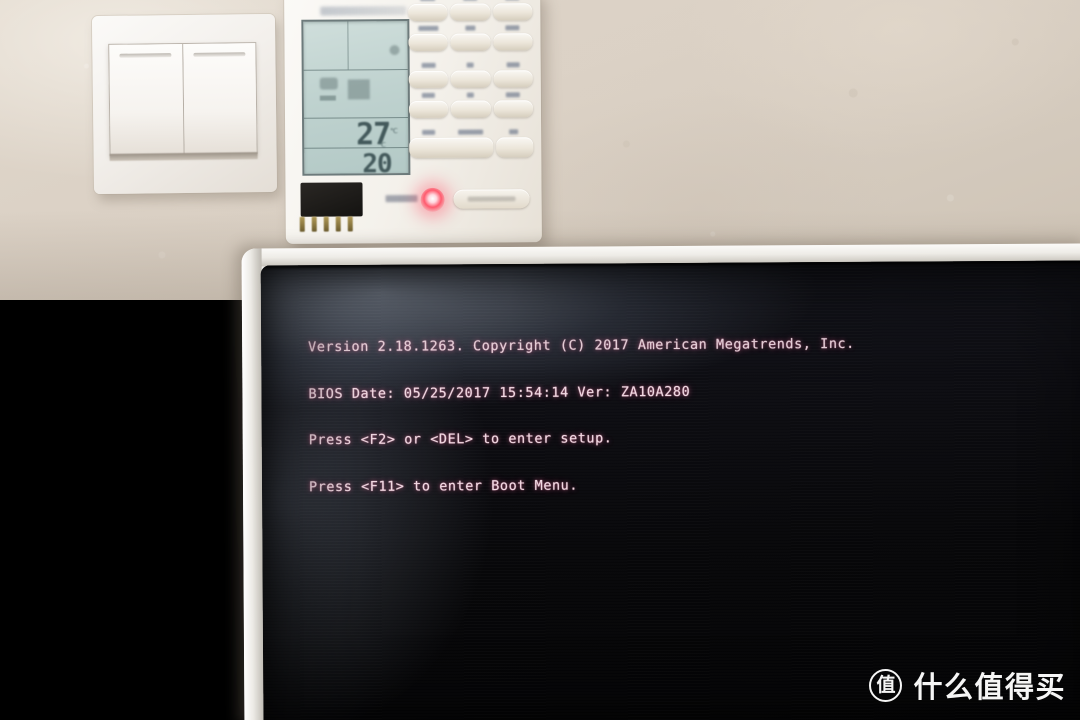 The height and width of the screenshot is (720, 1080). What do you see at coordinates (401, 198) in the screenshot?
I see `remote-led-label` at bounding box center [401, 198].